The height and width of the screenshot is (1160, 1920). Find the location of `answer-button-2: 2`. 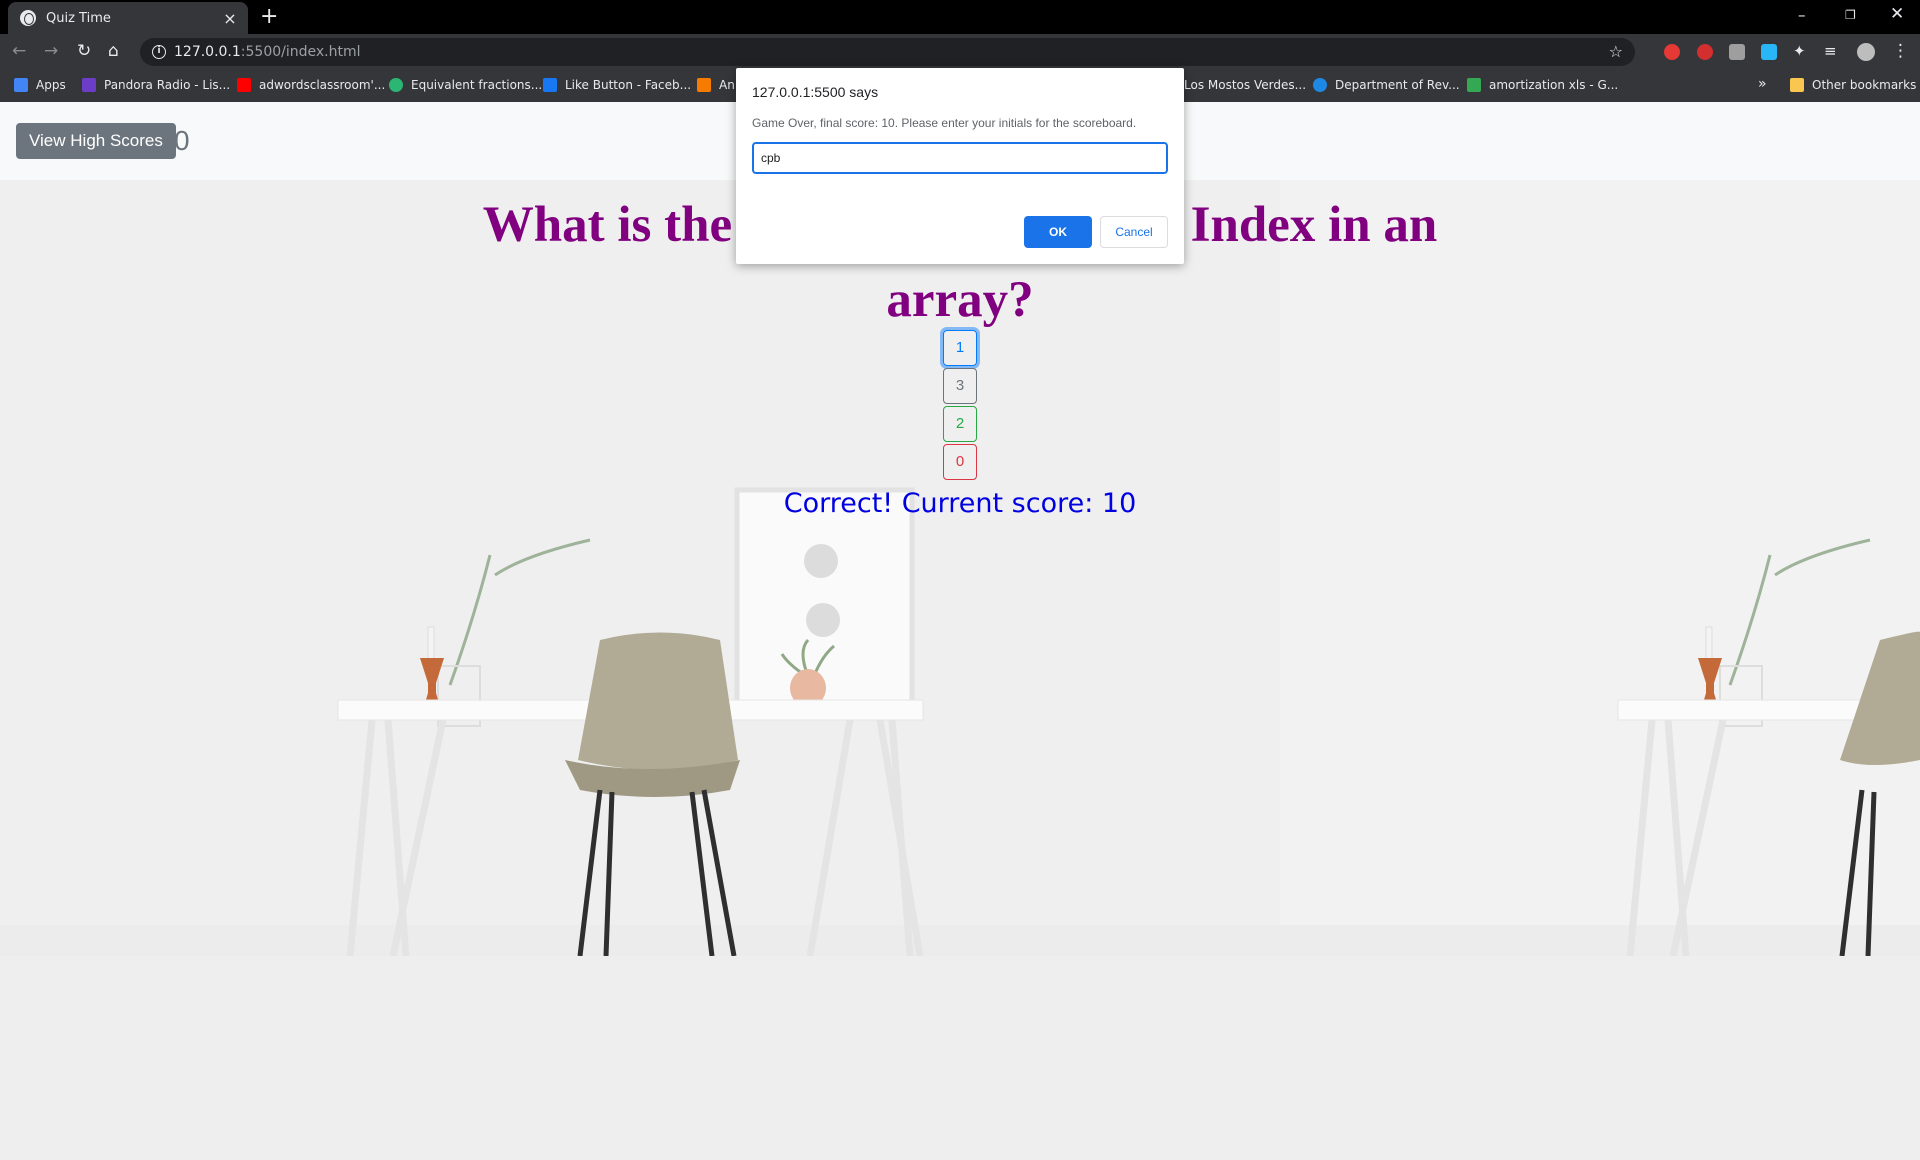

answer-button-2: 2 is located at coordinates (960, 424).